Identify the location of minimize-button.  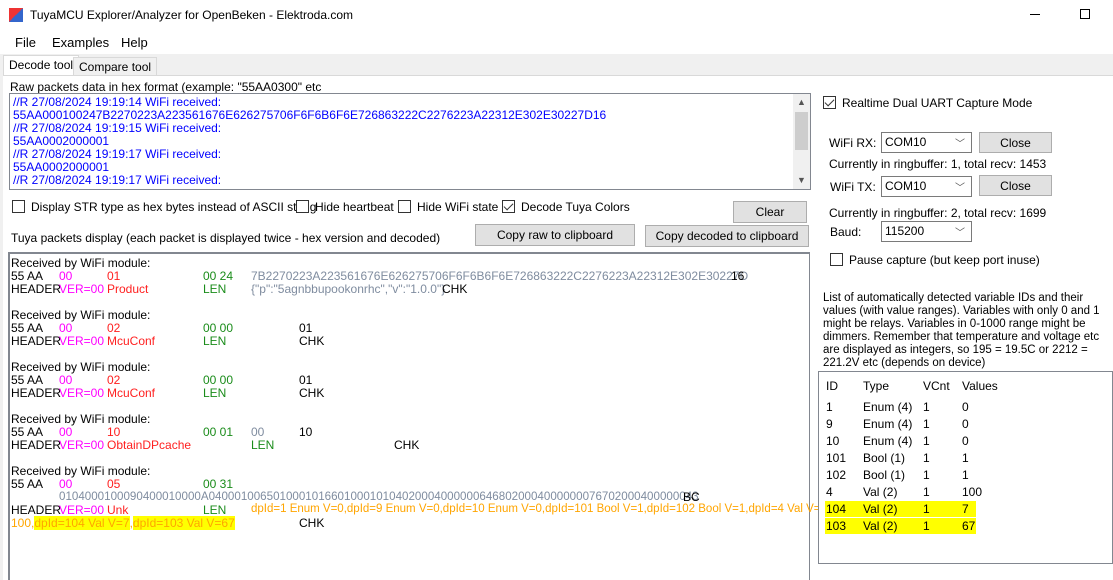
(1035, 14).